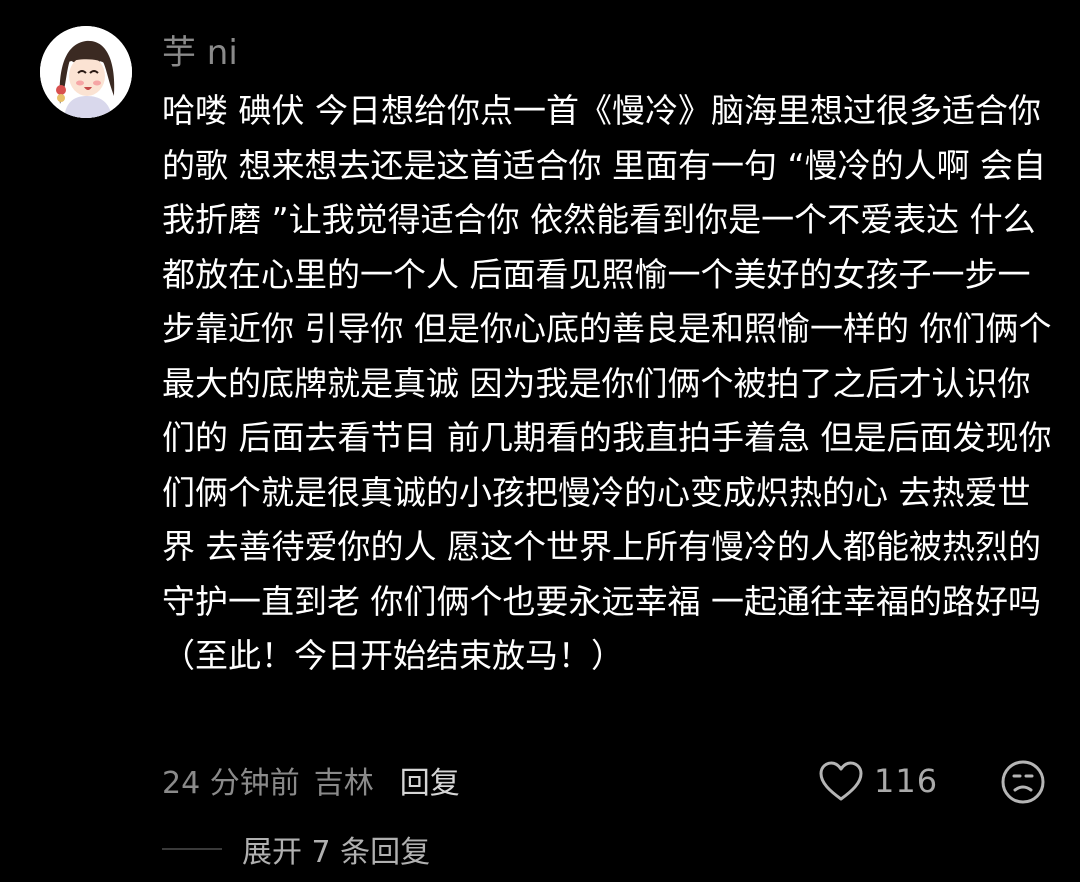  I want to click on comment-meta: 24 分钟前 吉林 回复, so click(311, 780).